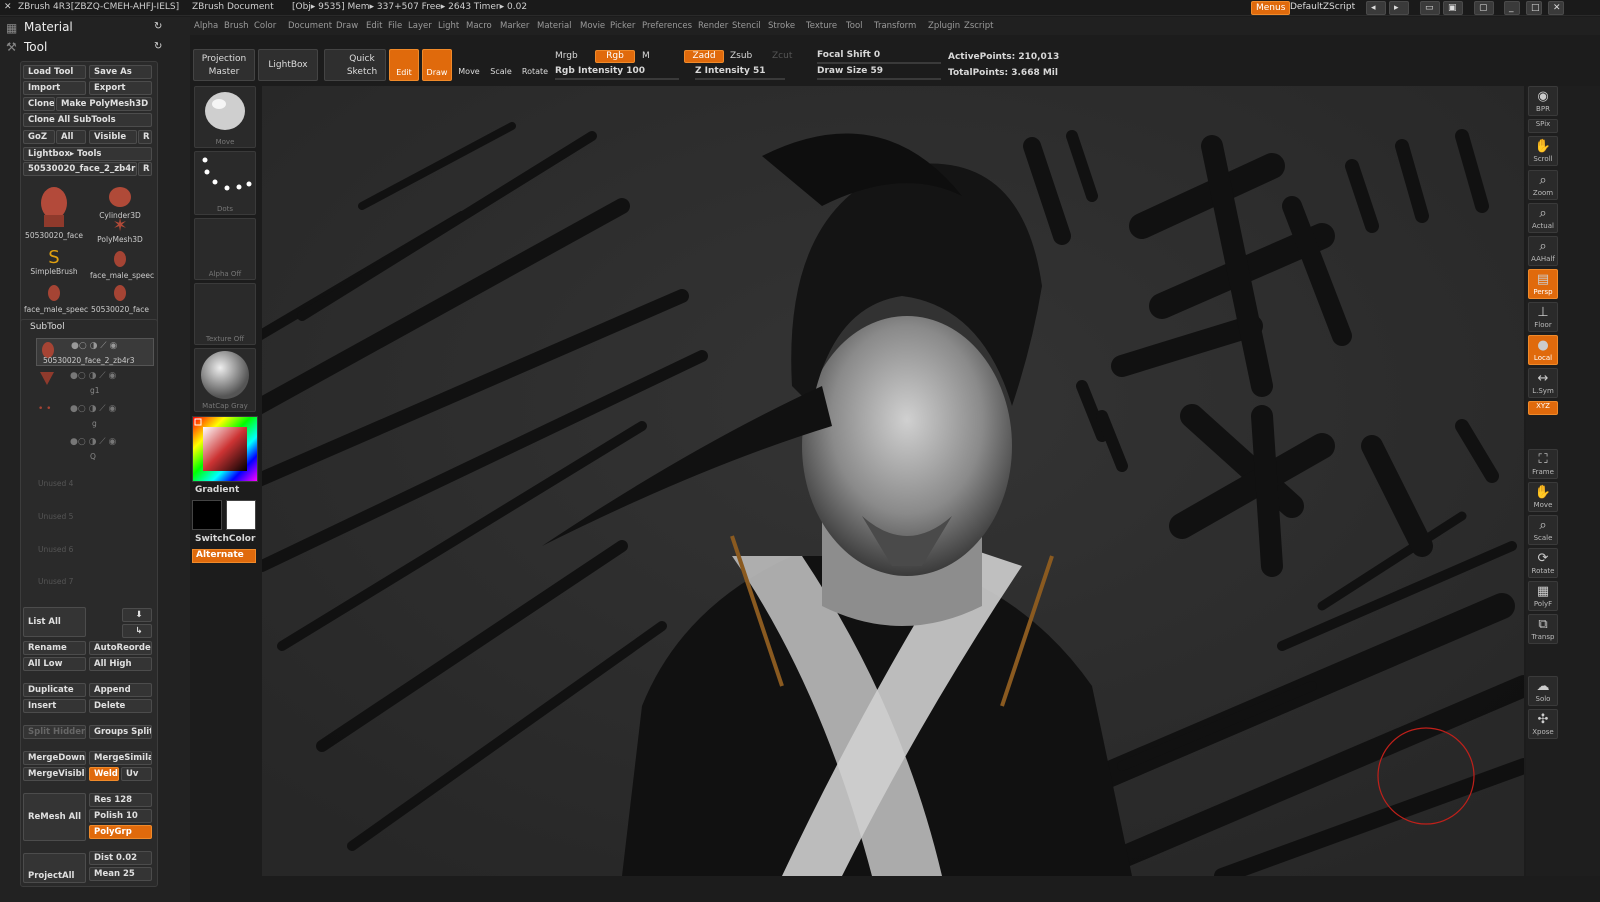 The width and height of the screenshot is (1600, 902). Describe the element at coordinates (1543, 596) in the screenshot. I see `polyf-icon: ▦ PolyF` at that location.